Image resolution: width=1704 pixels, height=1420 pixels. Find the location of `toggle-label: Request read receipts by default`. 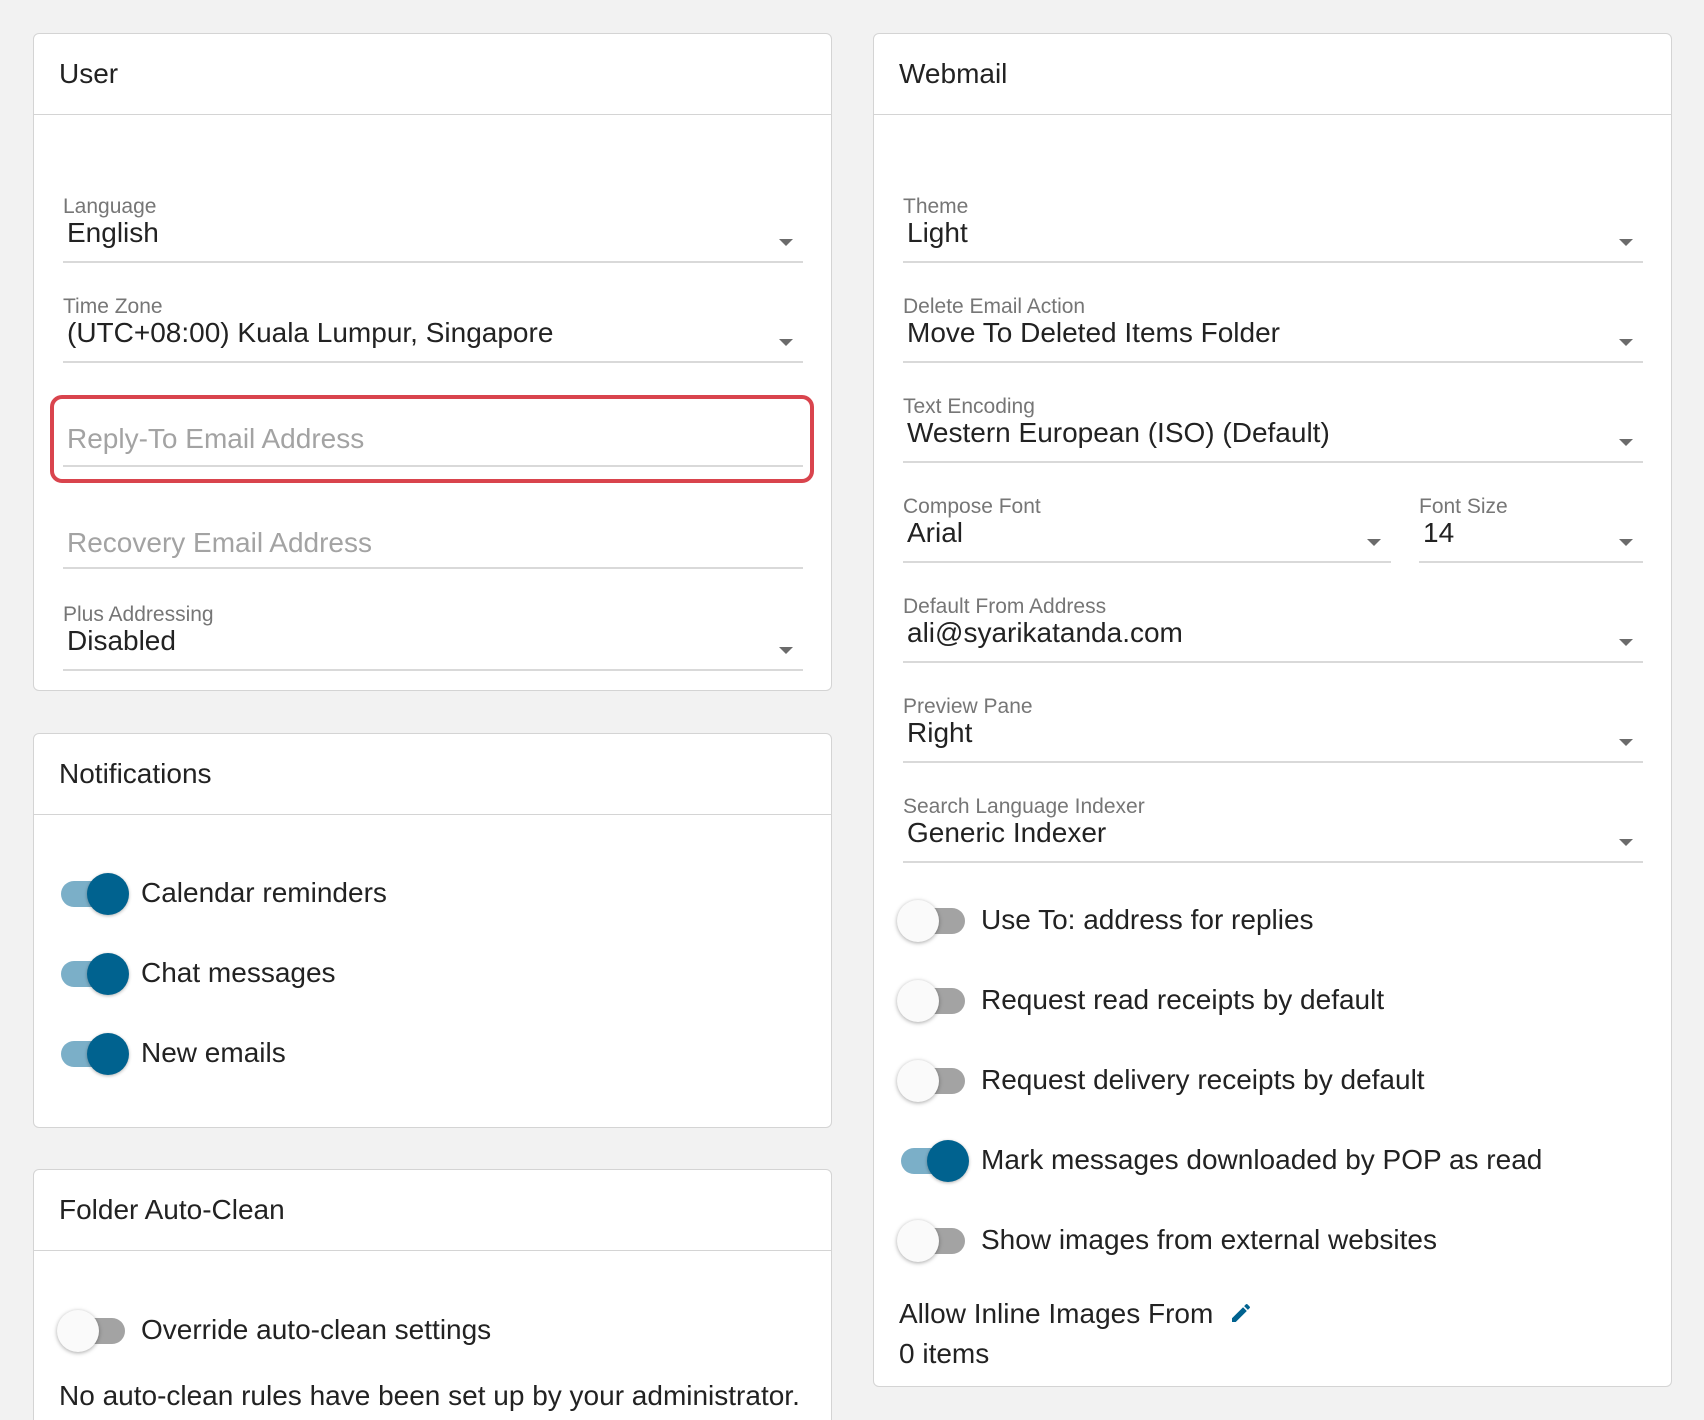

toggle-label: Request read receipts by default is located at coordinates (1183, 999).